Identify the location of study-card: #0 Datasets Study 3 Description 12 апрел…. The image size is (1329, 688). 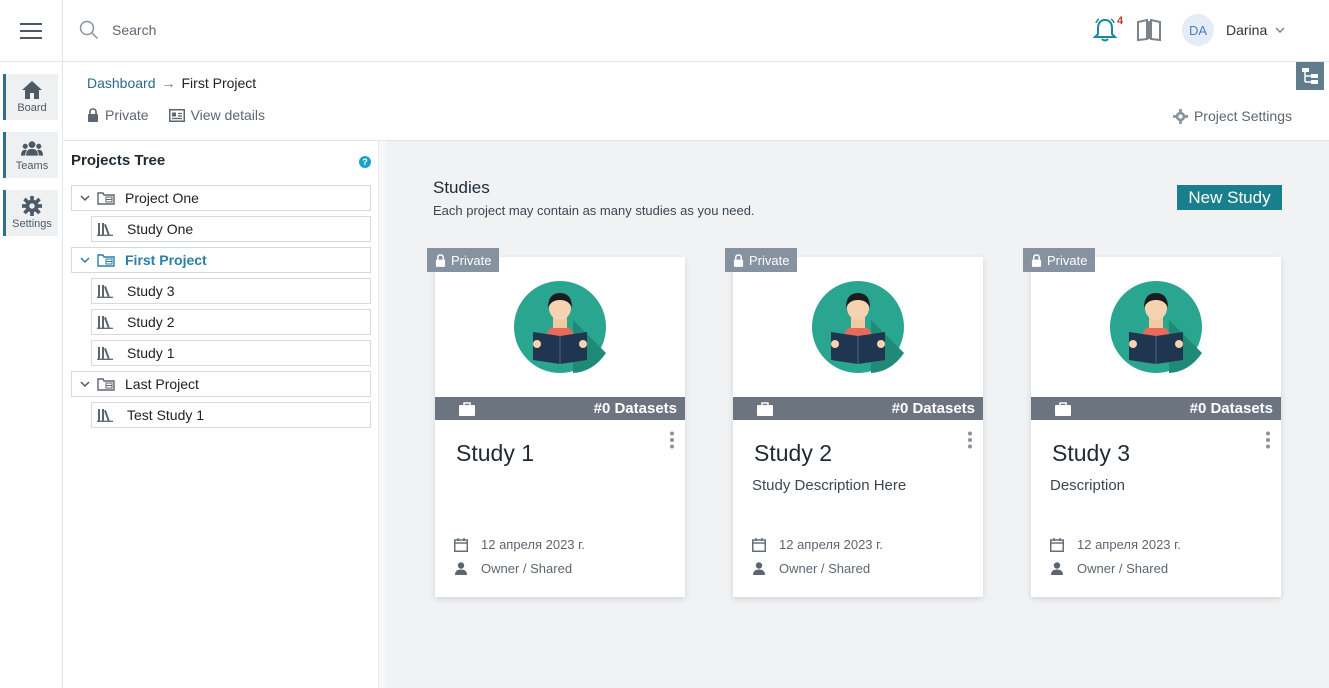
(1156, 427).